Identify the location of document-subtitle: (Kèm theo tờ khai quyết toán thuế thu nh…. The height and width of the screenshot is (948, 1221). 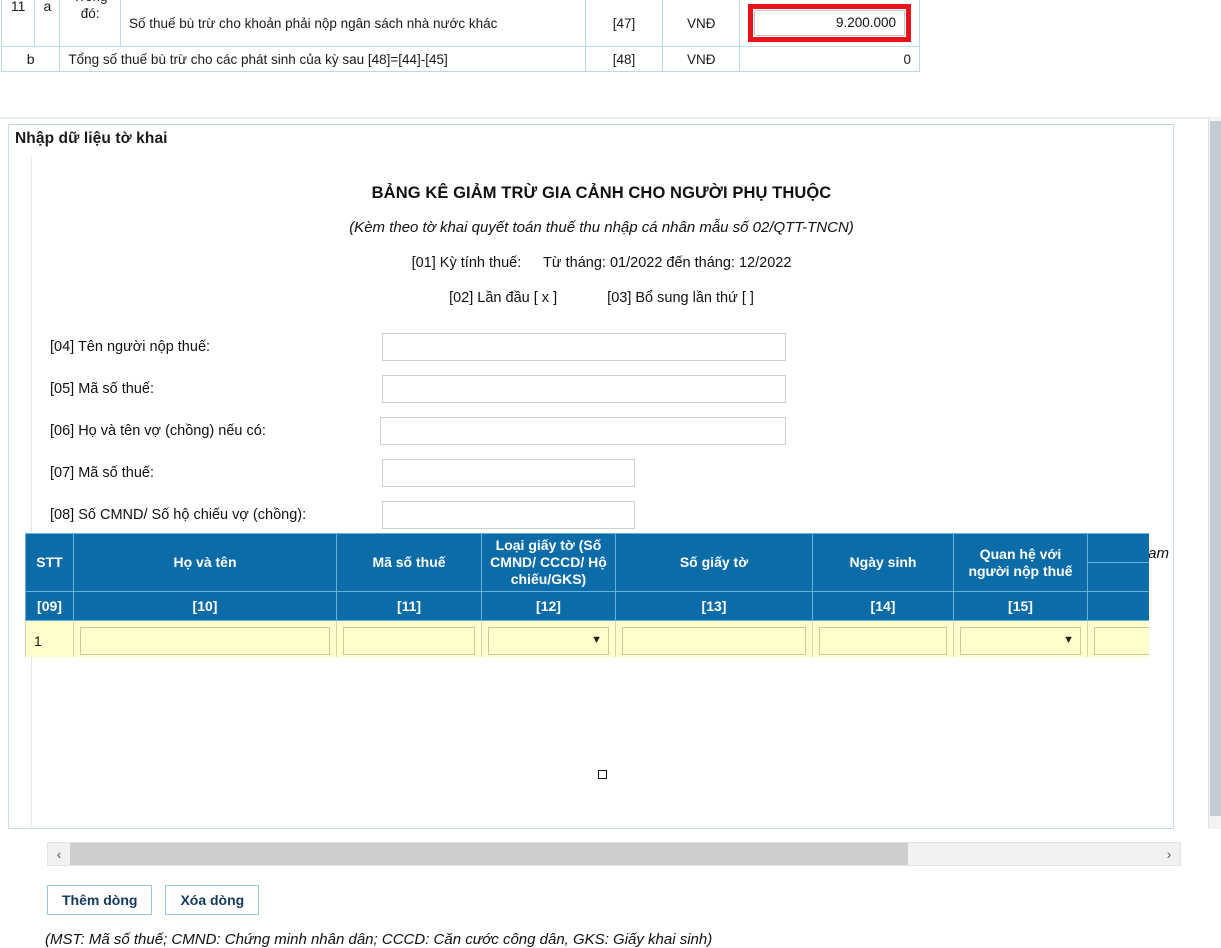
(601, 227).